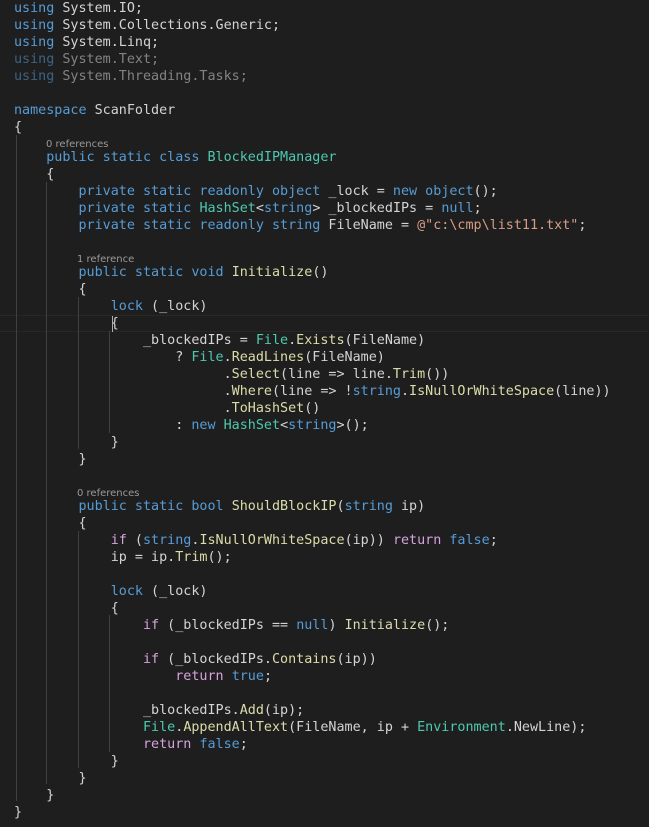 The width and height of the screenshot is (649, 827). What do you see at coordinates (94, 110) in the screenshot?
I see `code-line: namespace ScanFolder` at bounding box center [94, 110].